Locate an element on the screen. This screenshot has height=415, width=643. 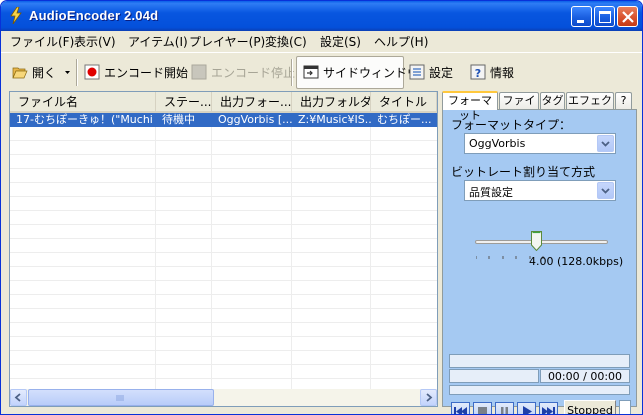
close-icon is located at coordinates (628, 17).